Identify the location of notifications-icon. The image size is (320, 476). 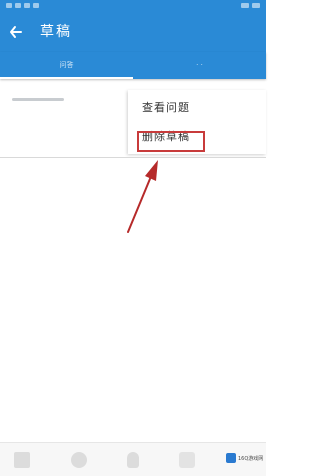
(133, 460).